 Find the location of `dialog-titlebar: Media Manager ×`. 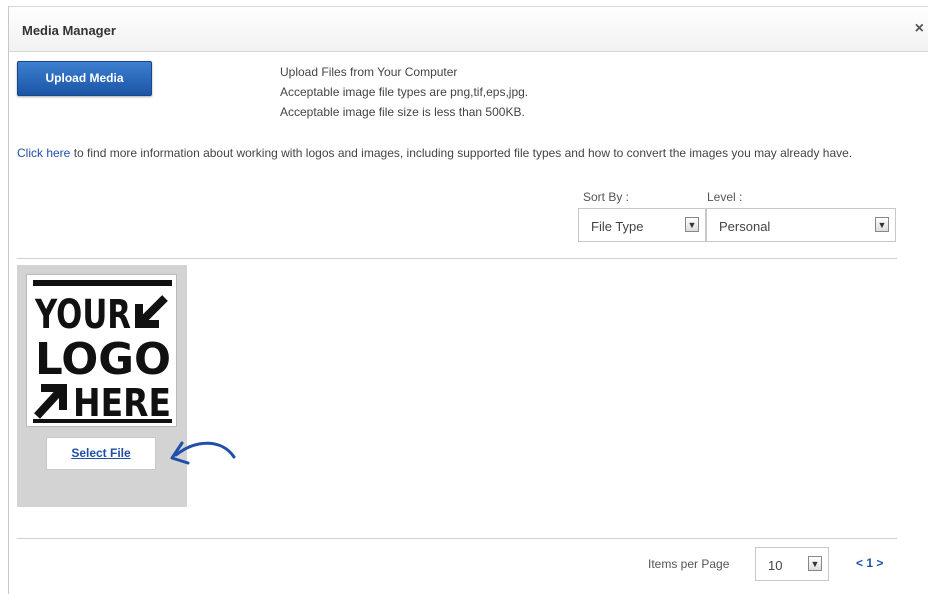

dialog-titlebar: Media Manager × is located at coordinates (468, 29).